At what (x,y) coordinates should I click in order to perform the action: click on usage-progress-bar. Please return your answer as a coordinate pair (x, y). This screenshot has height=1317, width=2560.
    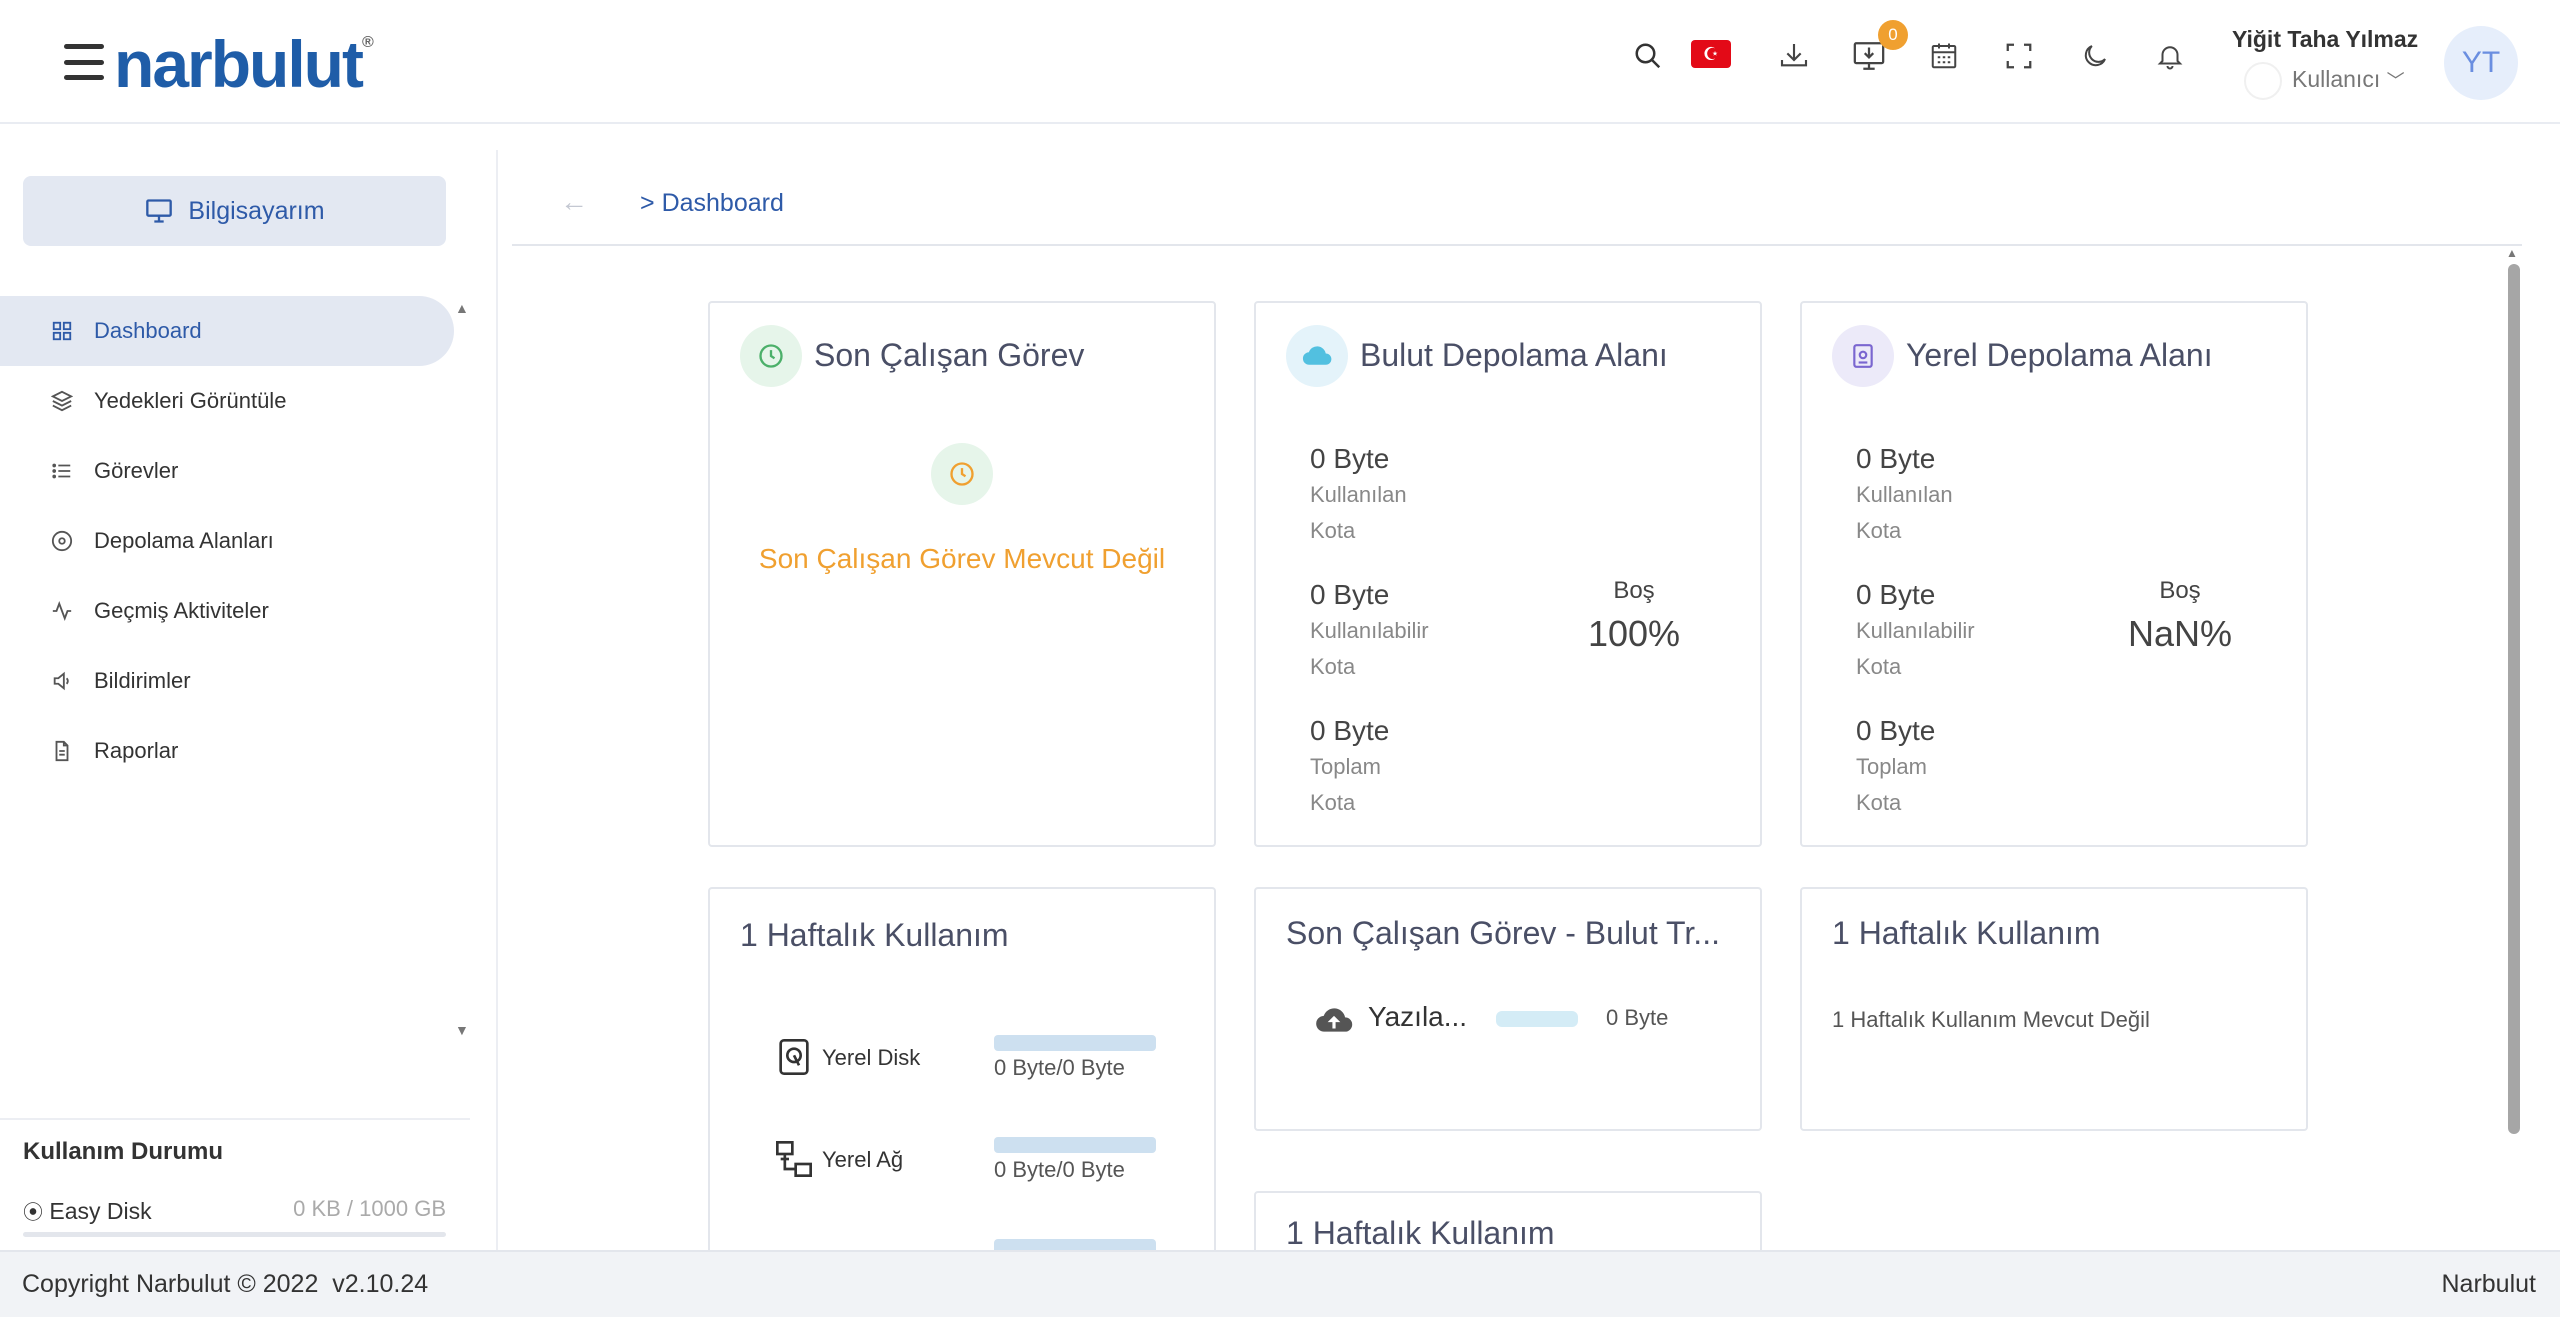
    Looking at the image, I should click on (234, 1234).